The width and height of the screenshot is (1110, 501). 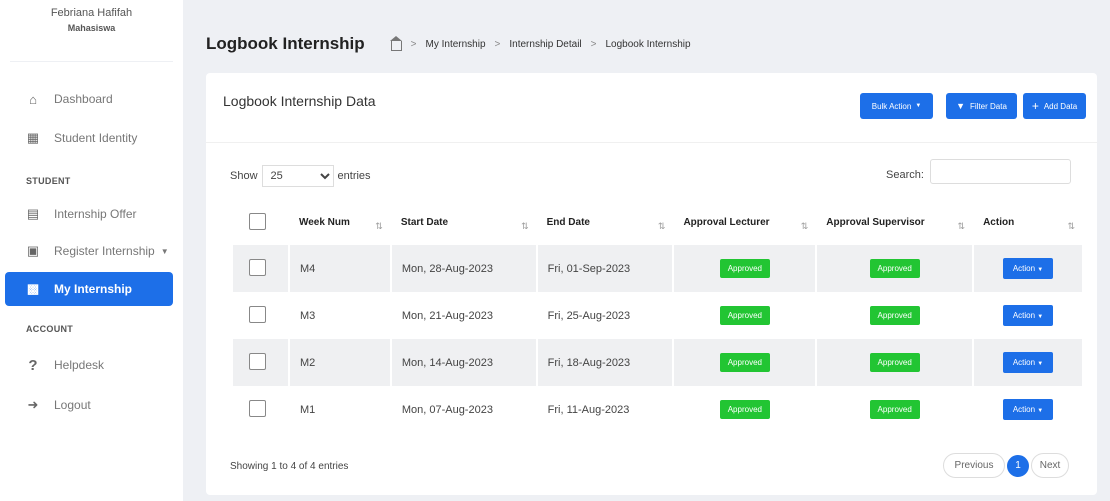 I want to click on column-start-date: Start Date ⇅, so click(x=464, y=222).